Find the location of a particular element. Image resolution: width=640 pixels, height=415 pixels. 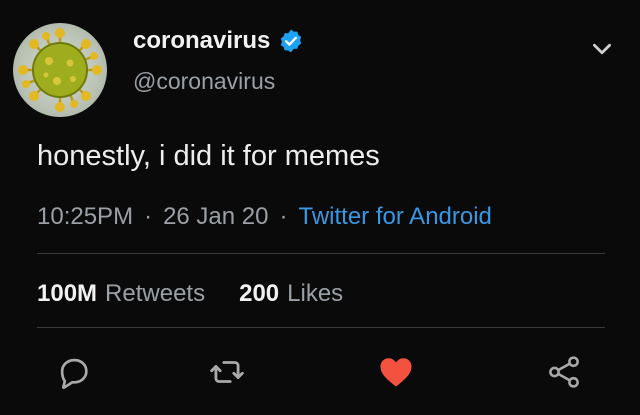

avatar is located at coordinates (60, 70).